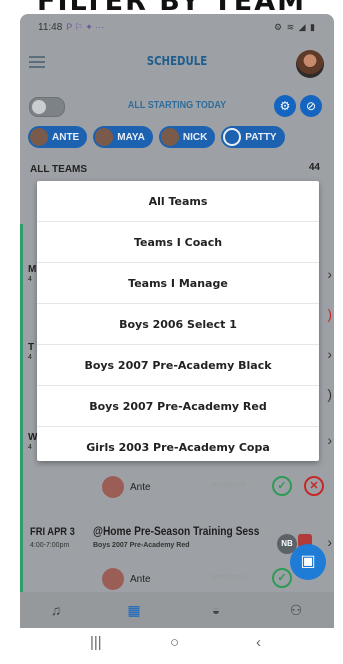 This screenshot has width=343, height=664. What do you see at coordinates (253, 137) in the screenshot?
I see `member-chip-patty: PATTY` at bounding box center [253, 137].